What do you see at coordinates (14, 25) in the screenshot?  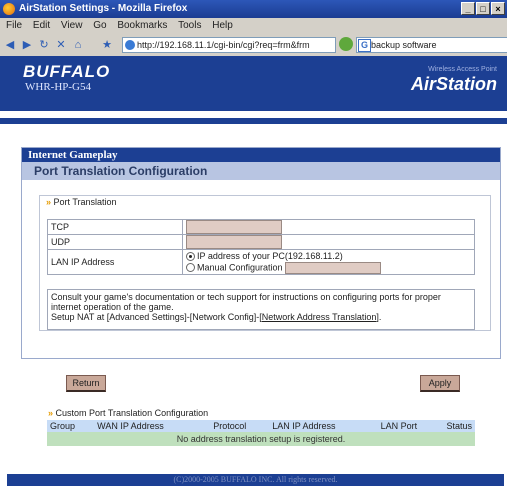 I see `menu-file: File` at bounding box center [14, 25].